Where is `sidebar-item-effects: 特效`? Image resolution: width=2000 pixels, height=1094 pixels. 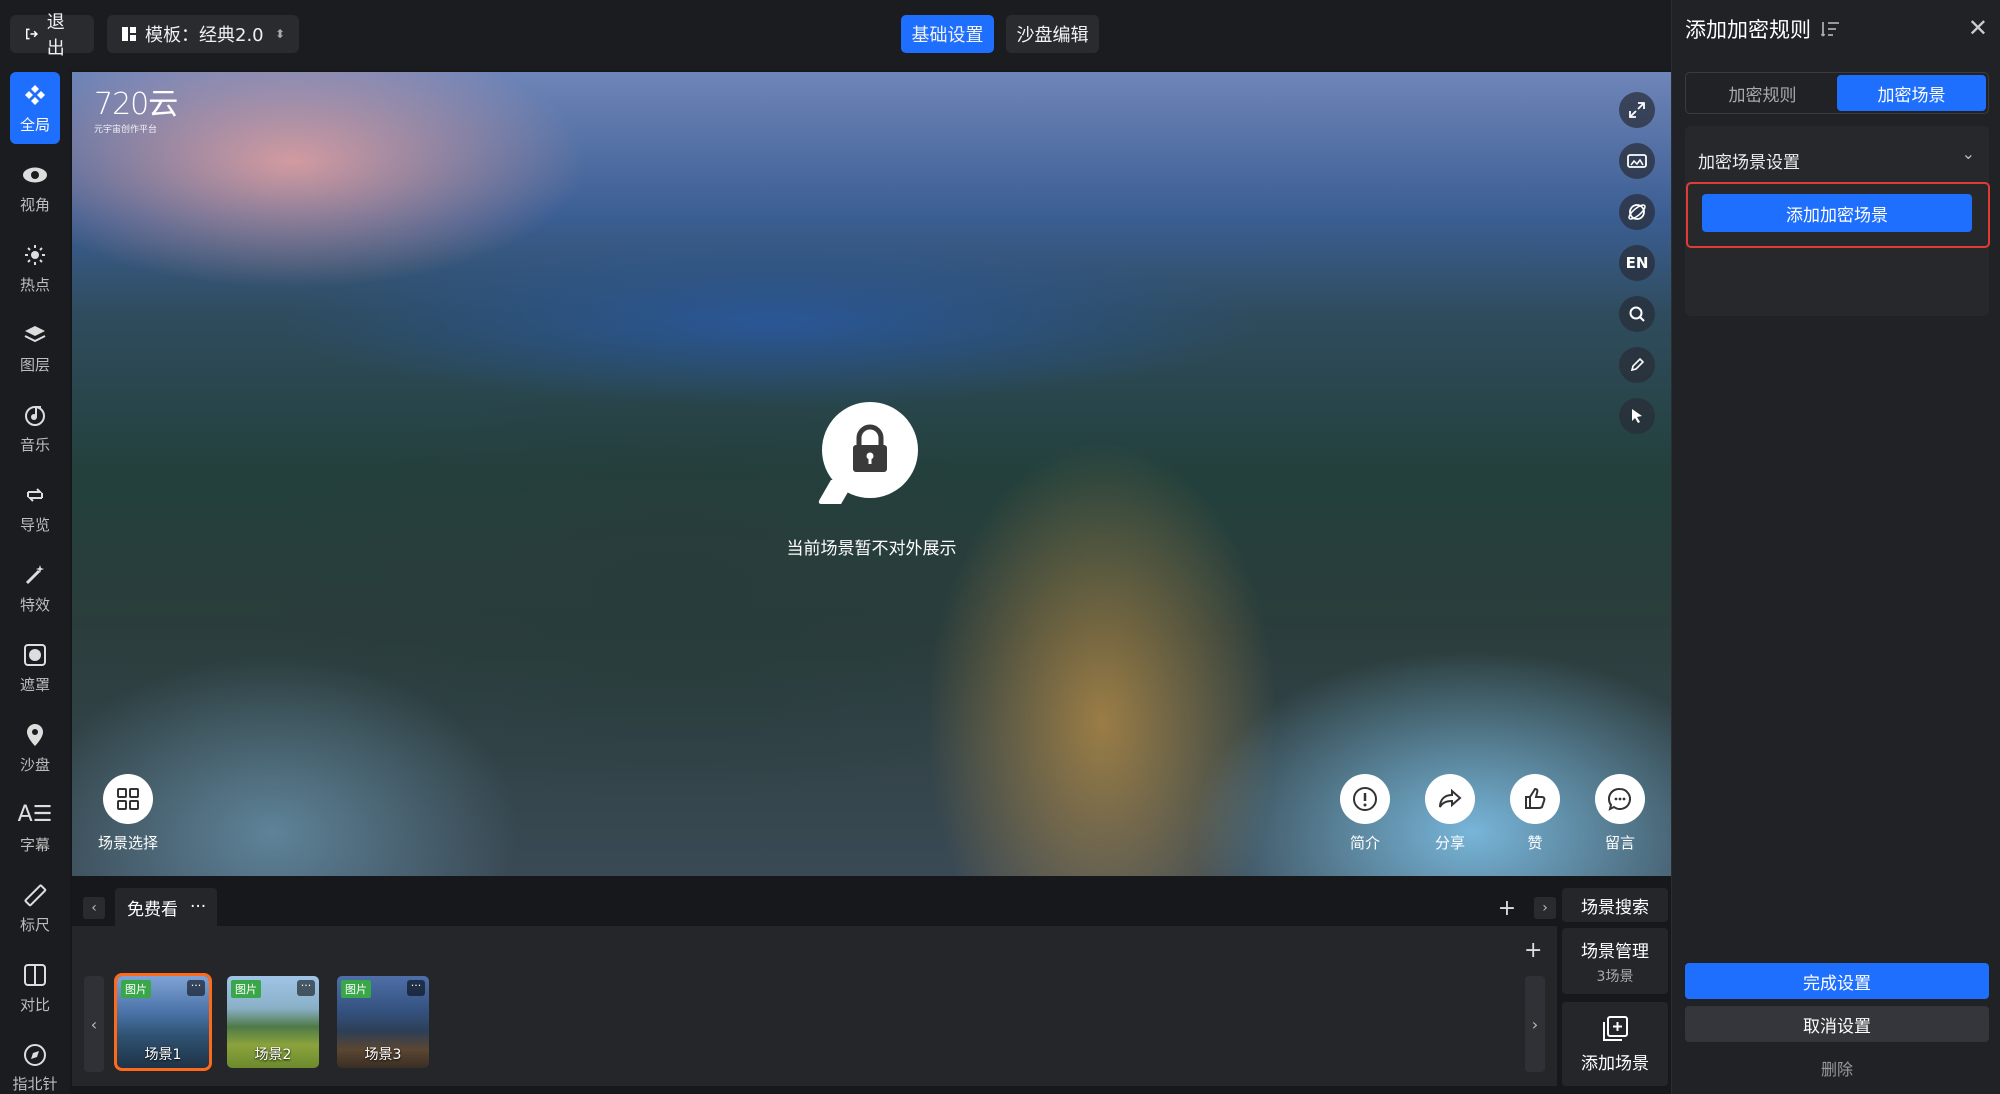 sidebar-item-effects: 特效 is located at coordinates (35, 588).